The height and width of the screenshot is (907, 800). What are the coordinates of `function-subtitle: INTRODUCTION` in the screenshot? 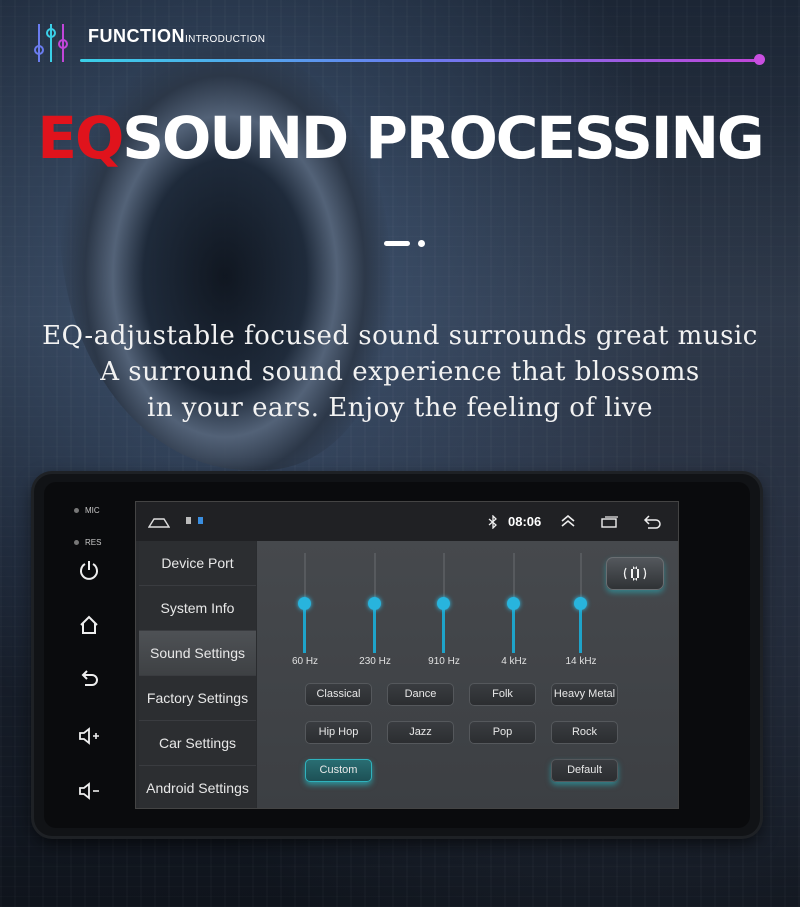 It's located at (225, 39).